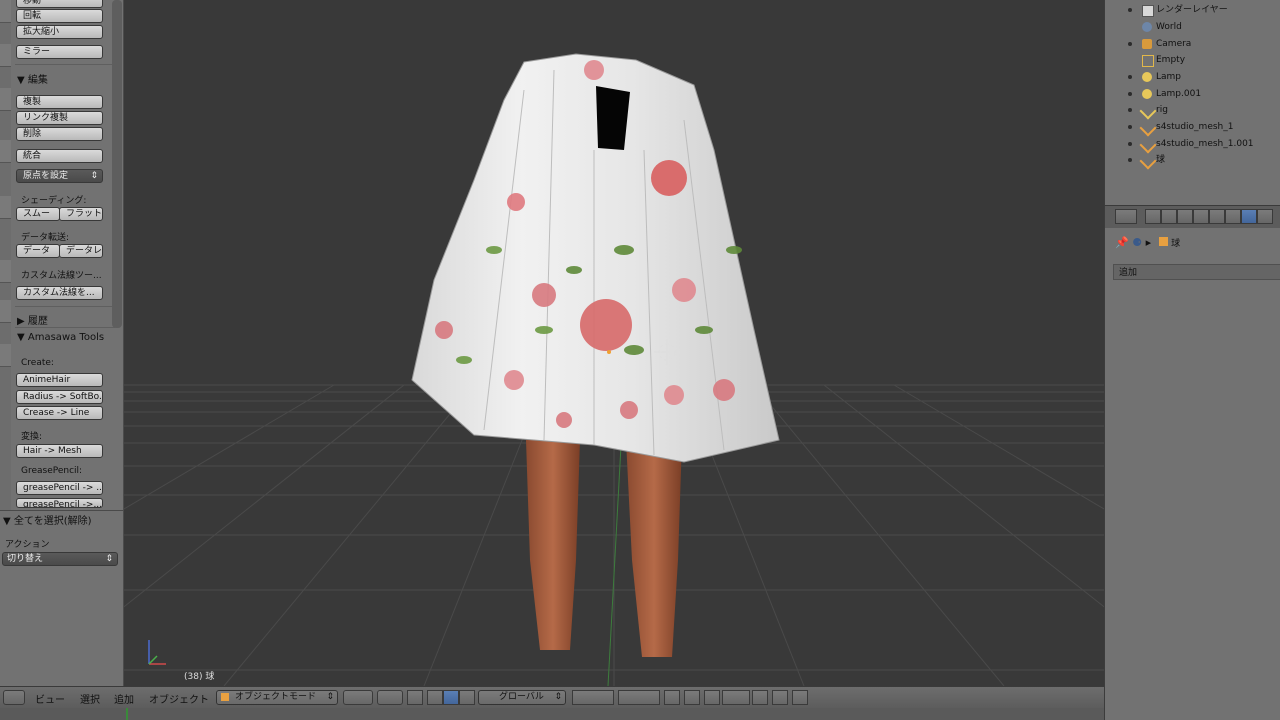 Image resolution: width=1280 pixels, height=720 pixels. What do you see at coordinates (415, 697) in the screenshot?
I see `manipulator-toggle-icon` at bounding box center [415, 697].